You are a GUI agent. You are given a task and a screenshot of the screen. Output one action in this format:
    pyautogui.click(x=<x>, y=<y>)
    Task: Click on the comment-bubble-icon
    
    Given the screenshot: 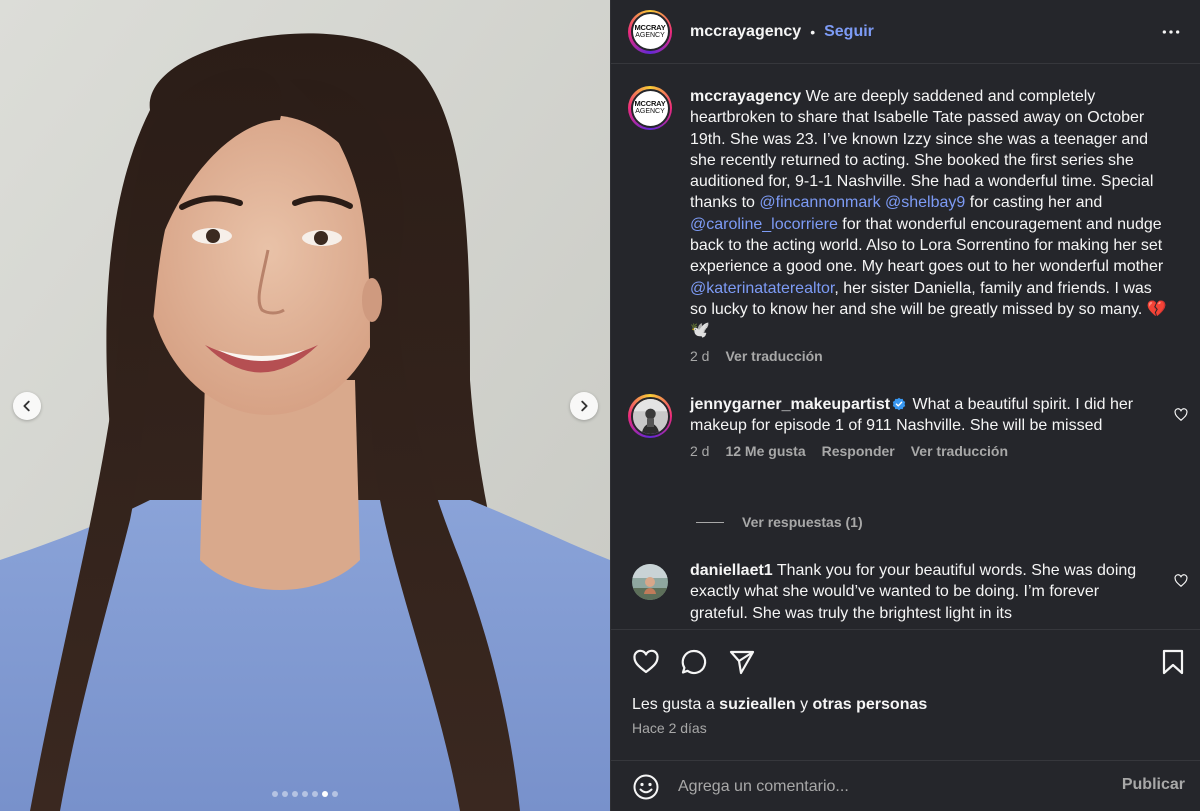 What is the action you would take?
    pyautogui.click(x=694, y=662)
    